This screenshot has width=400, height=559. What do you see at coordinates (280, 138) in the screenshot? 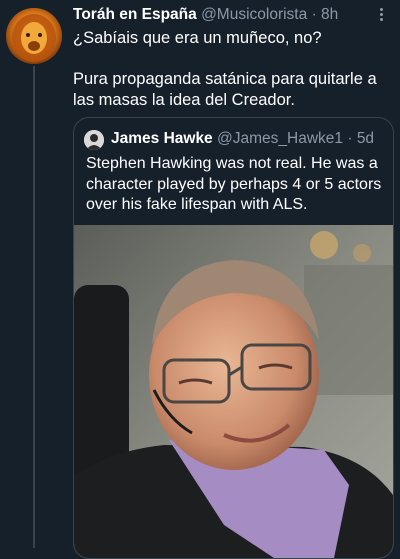
I see `quoted-user-handle: @James_Hawke1` at bounding box center [280, 138].